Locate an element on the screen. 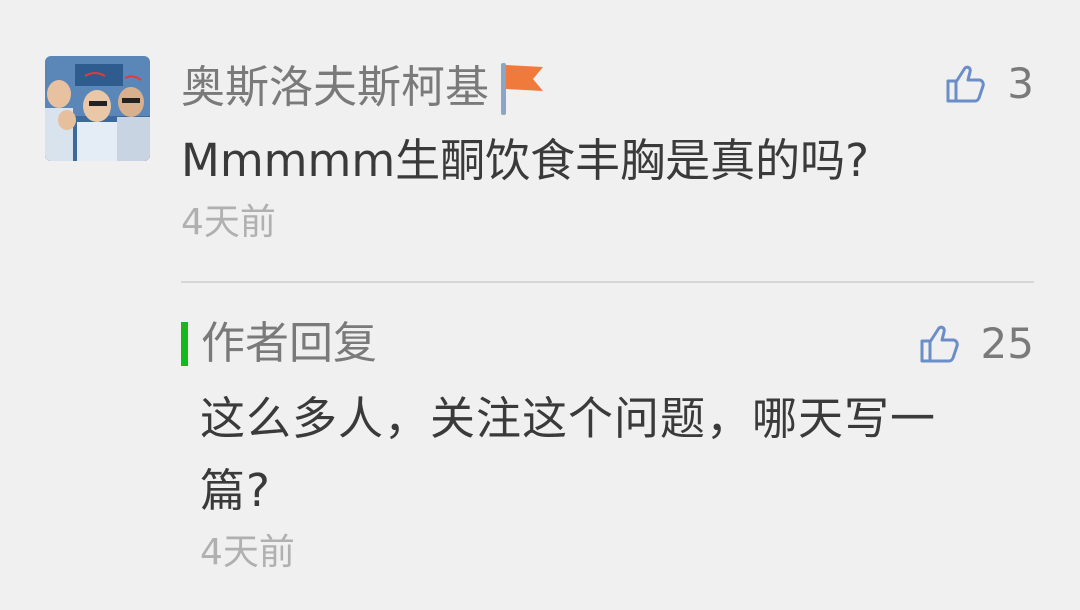  reply-label: 作者回复 is located at coordinates (289, 343).